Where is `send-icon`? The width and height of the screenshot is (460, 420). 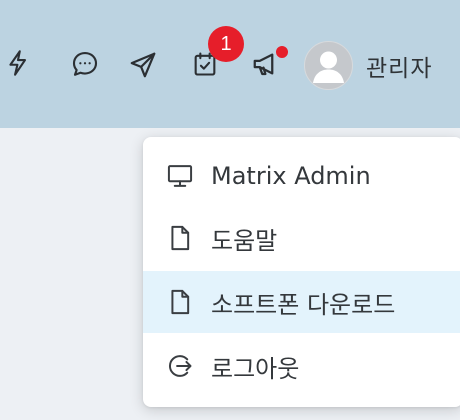 send-icon is located at coordinates (143, 65).